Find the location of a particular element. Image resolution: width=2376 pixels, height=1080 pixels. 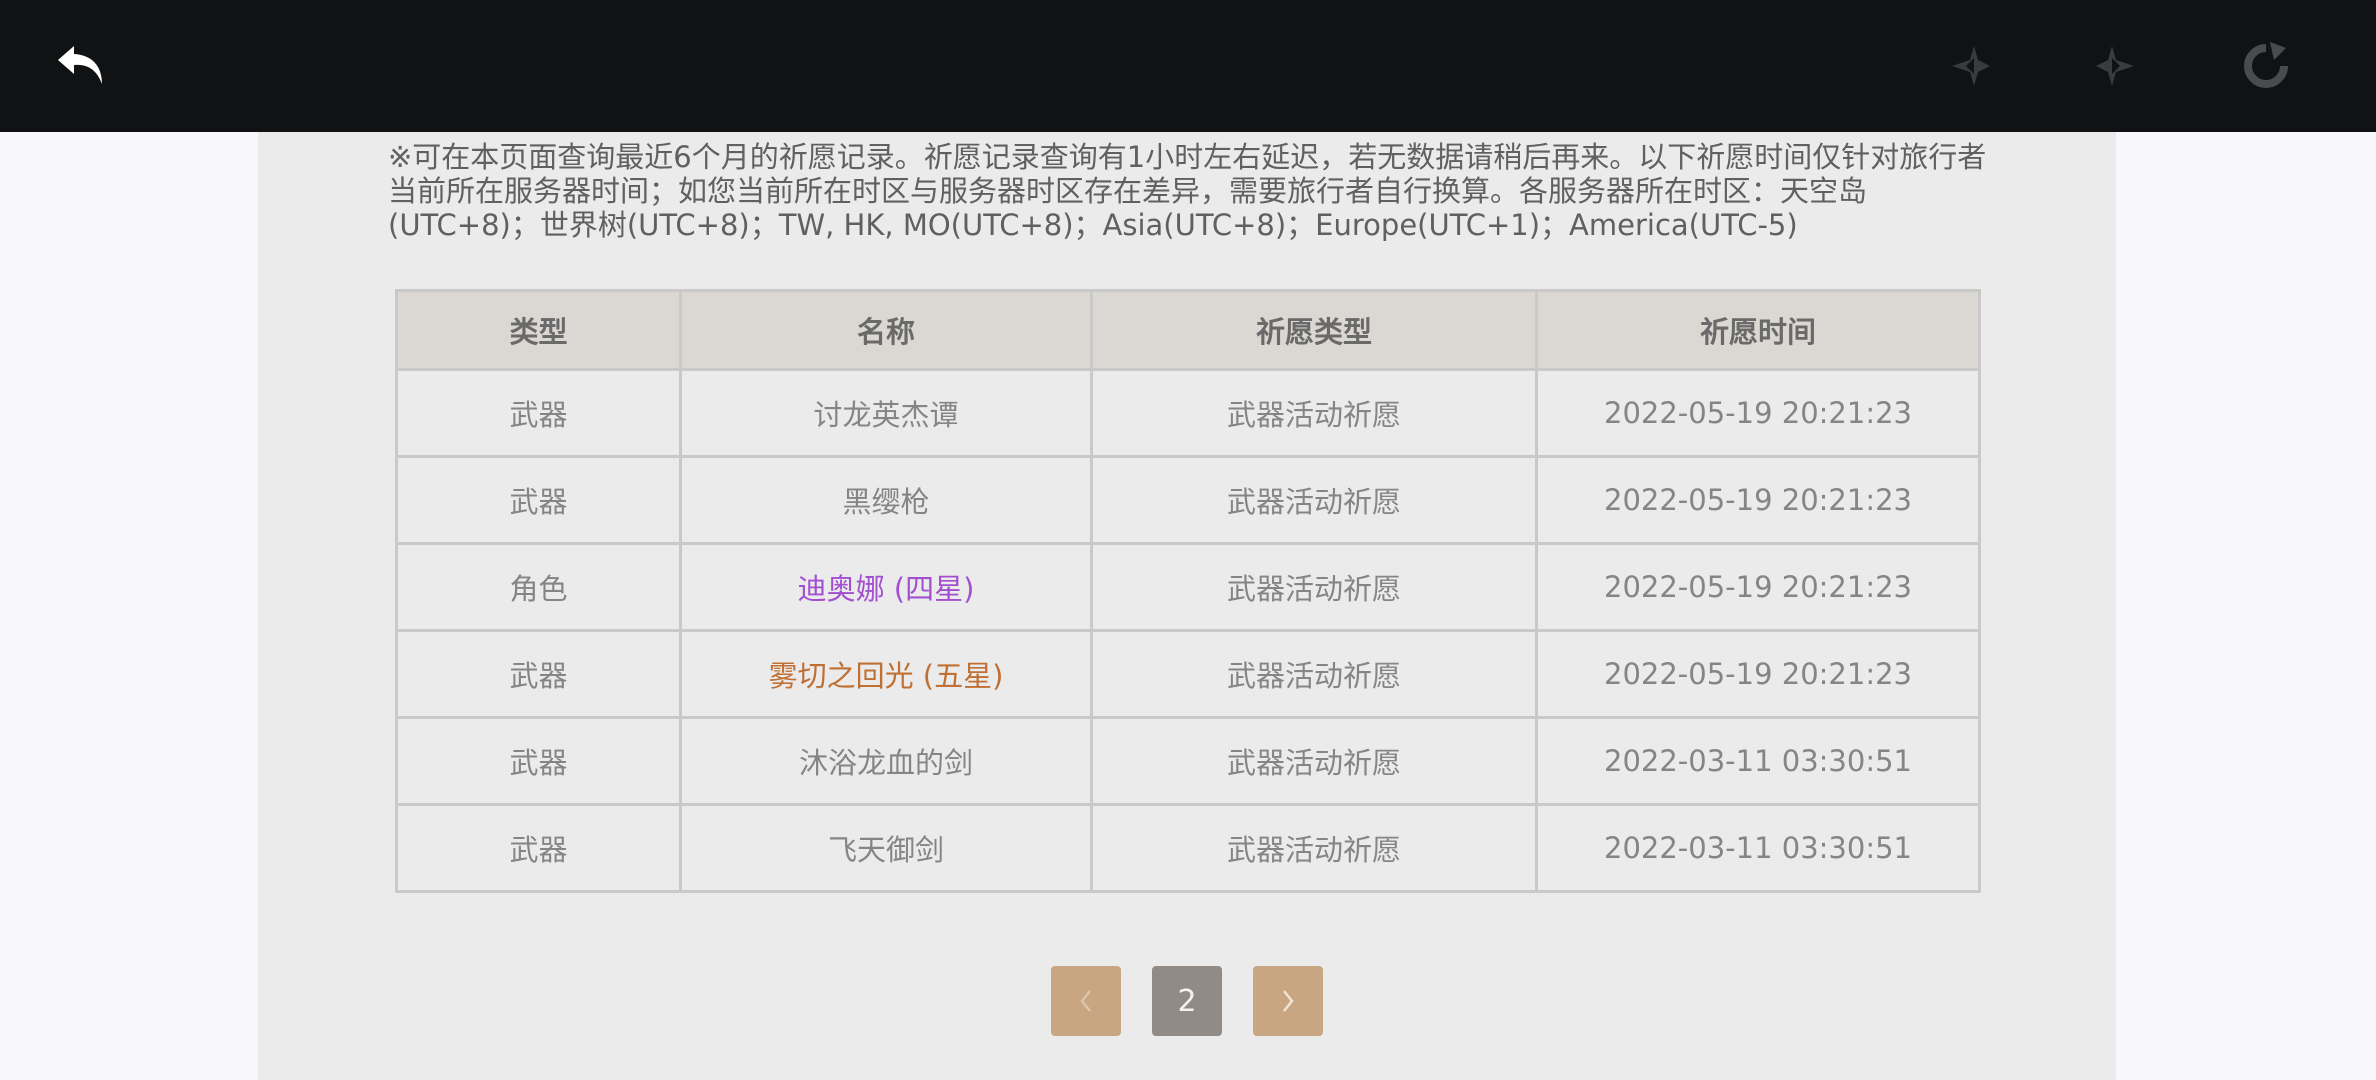

cell-name-five-star: 雾切之回光 (五星) is located at coordinates (886, 674).